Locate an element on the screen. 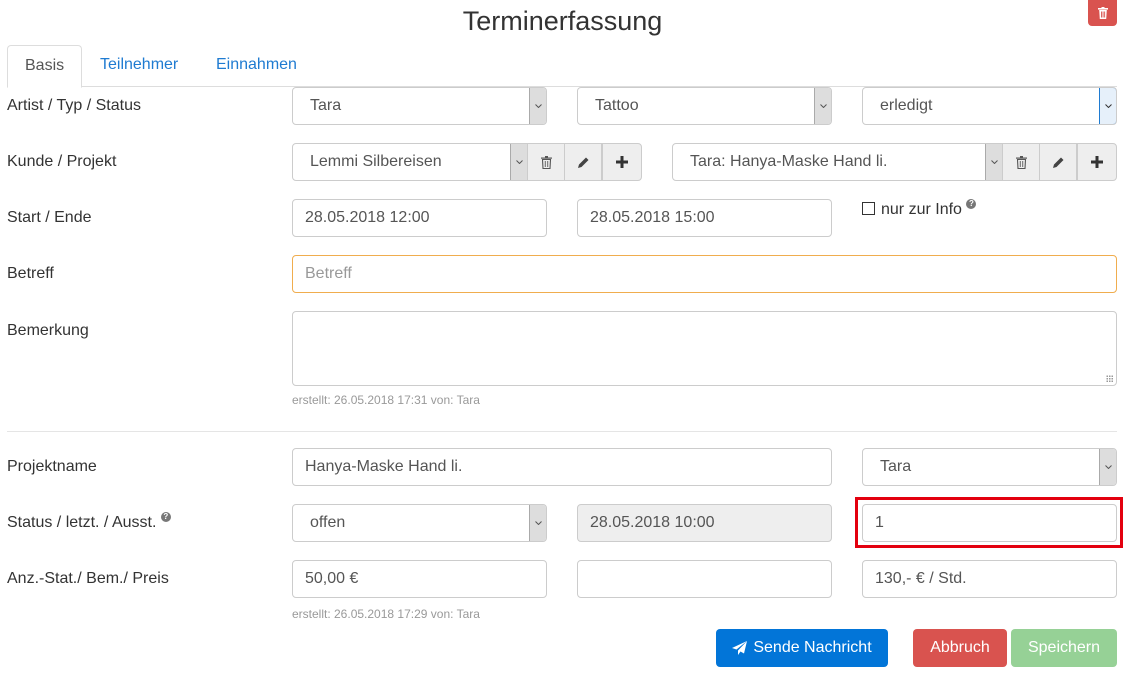 Image resolution: width=1125 pixels, height=675 pixels. last-appointment-input: 28.05.2018 10:00 is located at coordinates (704, 523).